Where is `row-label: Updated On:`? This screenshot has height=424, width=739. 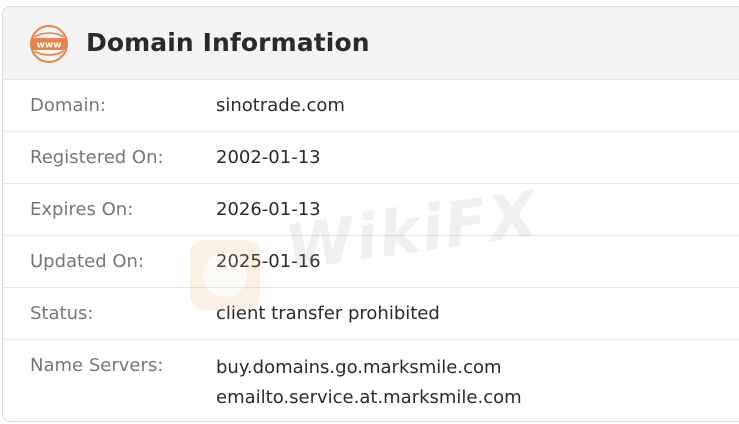
row-label: Updated On: is located at coordinates (87, 261).